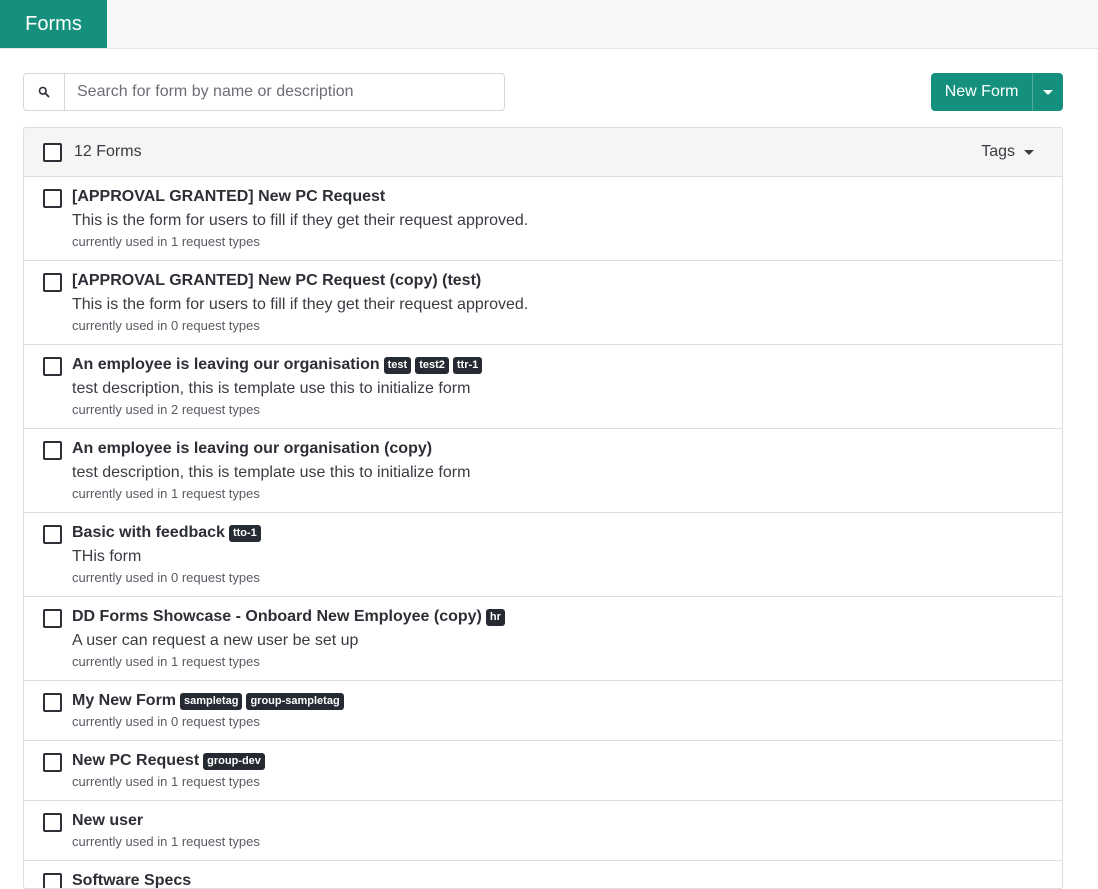 The image size is (1098, 889). I want to click on forms-count: 12 Forms, so click(108, 151).